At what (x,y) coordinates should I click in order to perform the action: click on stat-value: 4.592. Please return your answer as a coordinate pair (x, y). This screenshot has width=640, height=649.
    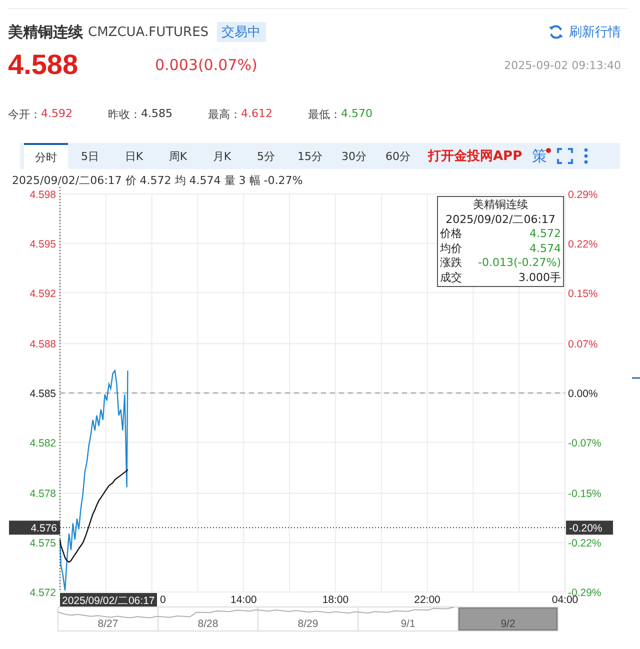
    Looking at the image, I should click on (56, 114).